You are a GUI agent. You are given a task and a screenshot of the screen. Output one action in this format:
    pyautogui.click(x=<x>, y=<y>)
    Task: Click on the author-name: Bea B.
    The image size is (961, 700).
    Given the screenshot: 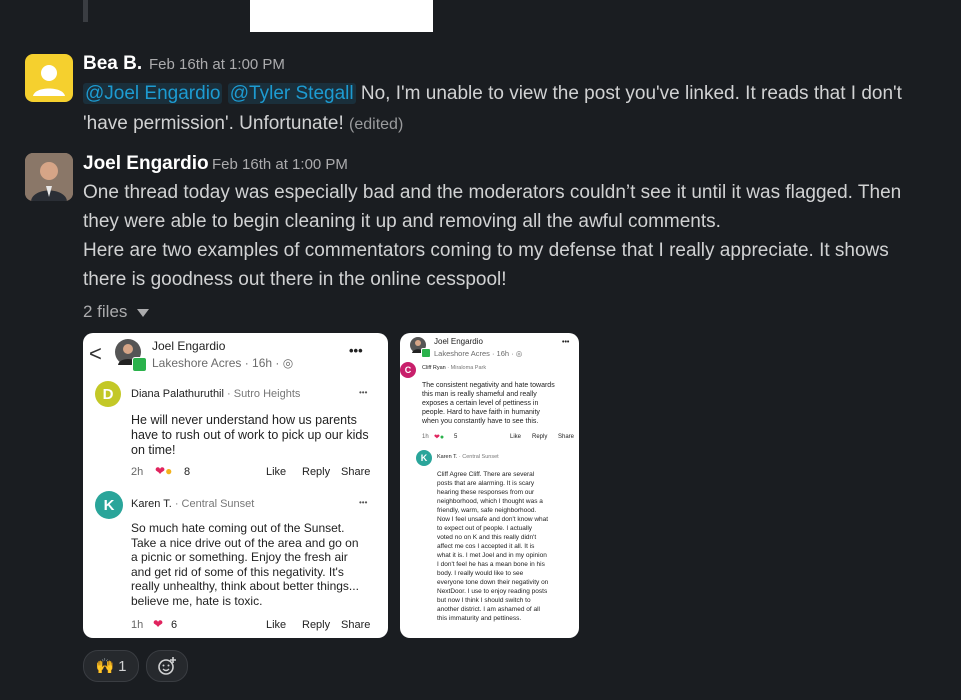 What is the action you would take?
    pyautogui.click(x=112, y=64)
    